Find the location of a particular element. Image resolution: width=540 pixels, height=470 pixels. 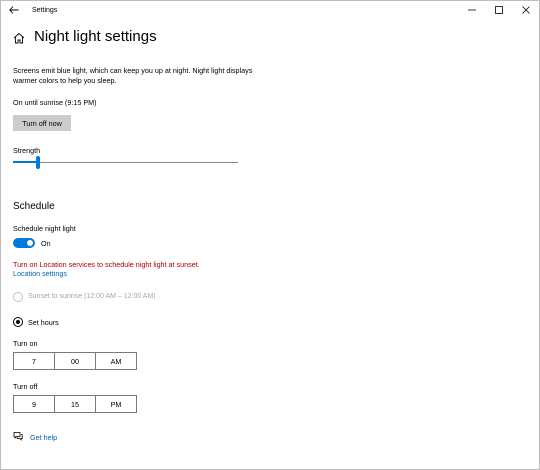

help-chat-icon is located at coordinates (18, 436).